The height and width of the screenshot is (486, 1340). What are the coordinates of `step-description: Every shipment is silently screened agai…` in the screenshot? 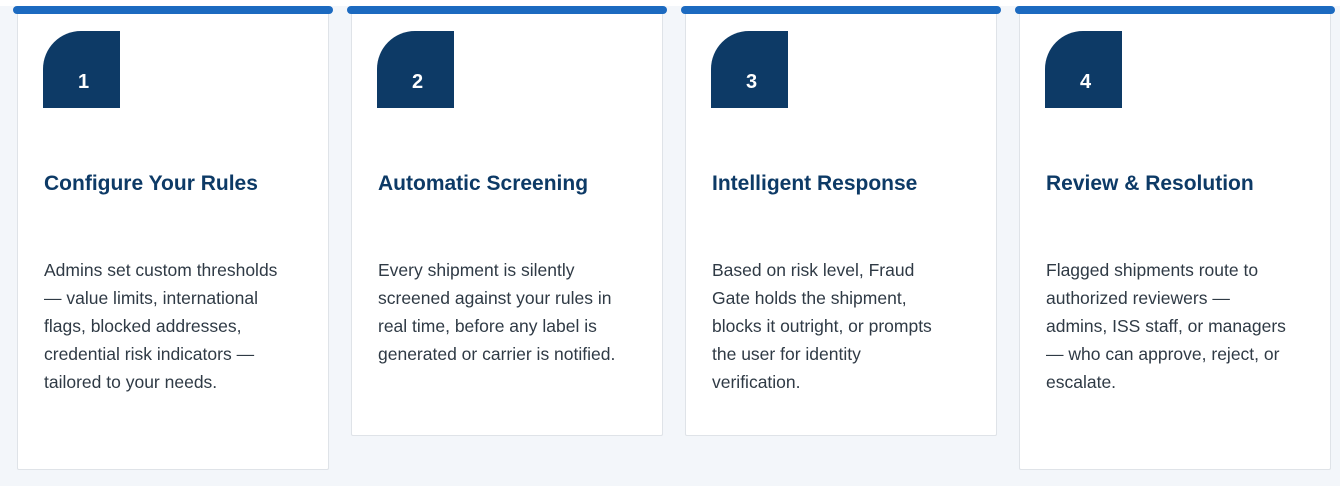 It's located at (497, 312).